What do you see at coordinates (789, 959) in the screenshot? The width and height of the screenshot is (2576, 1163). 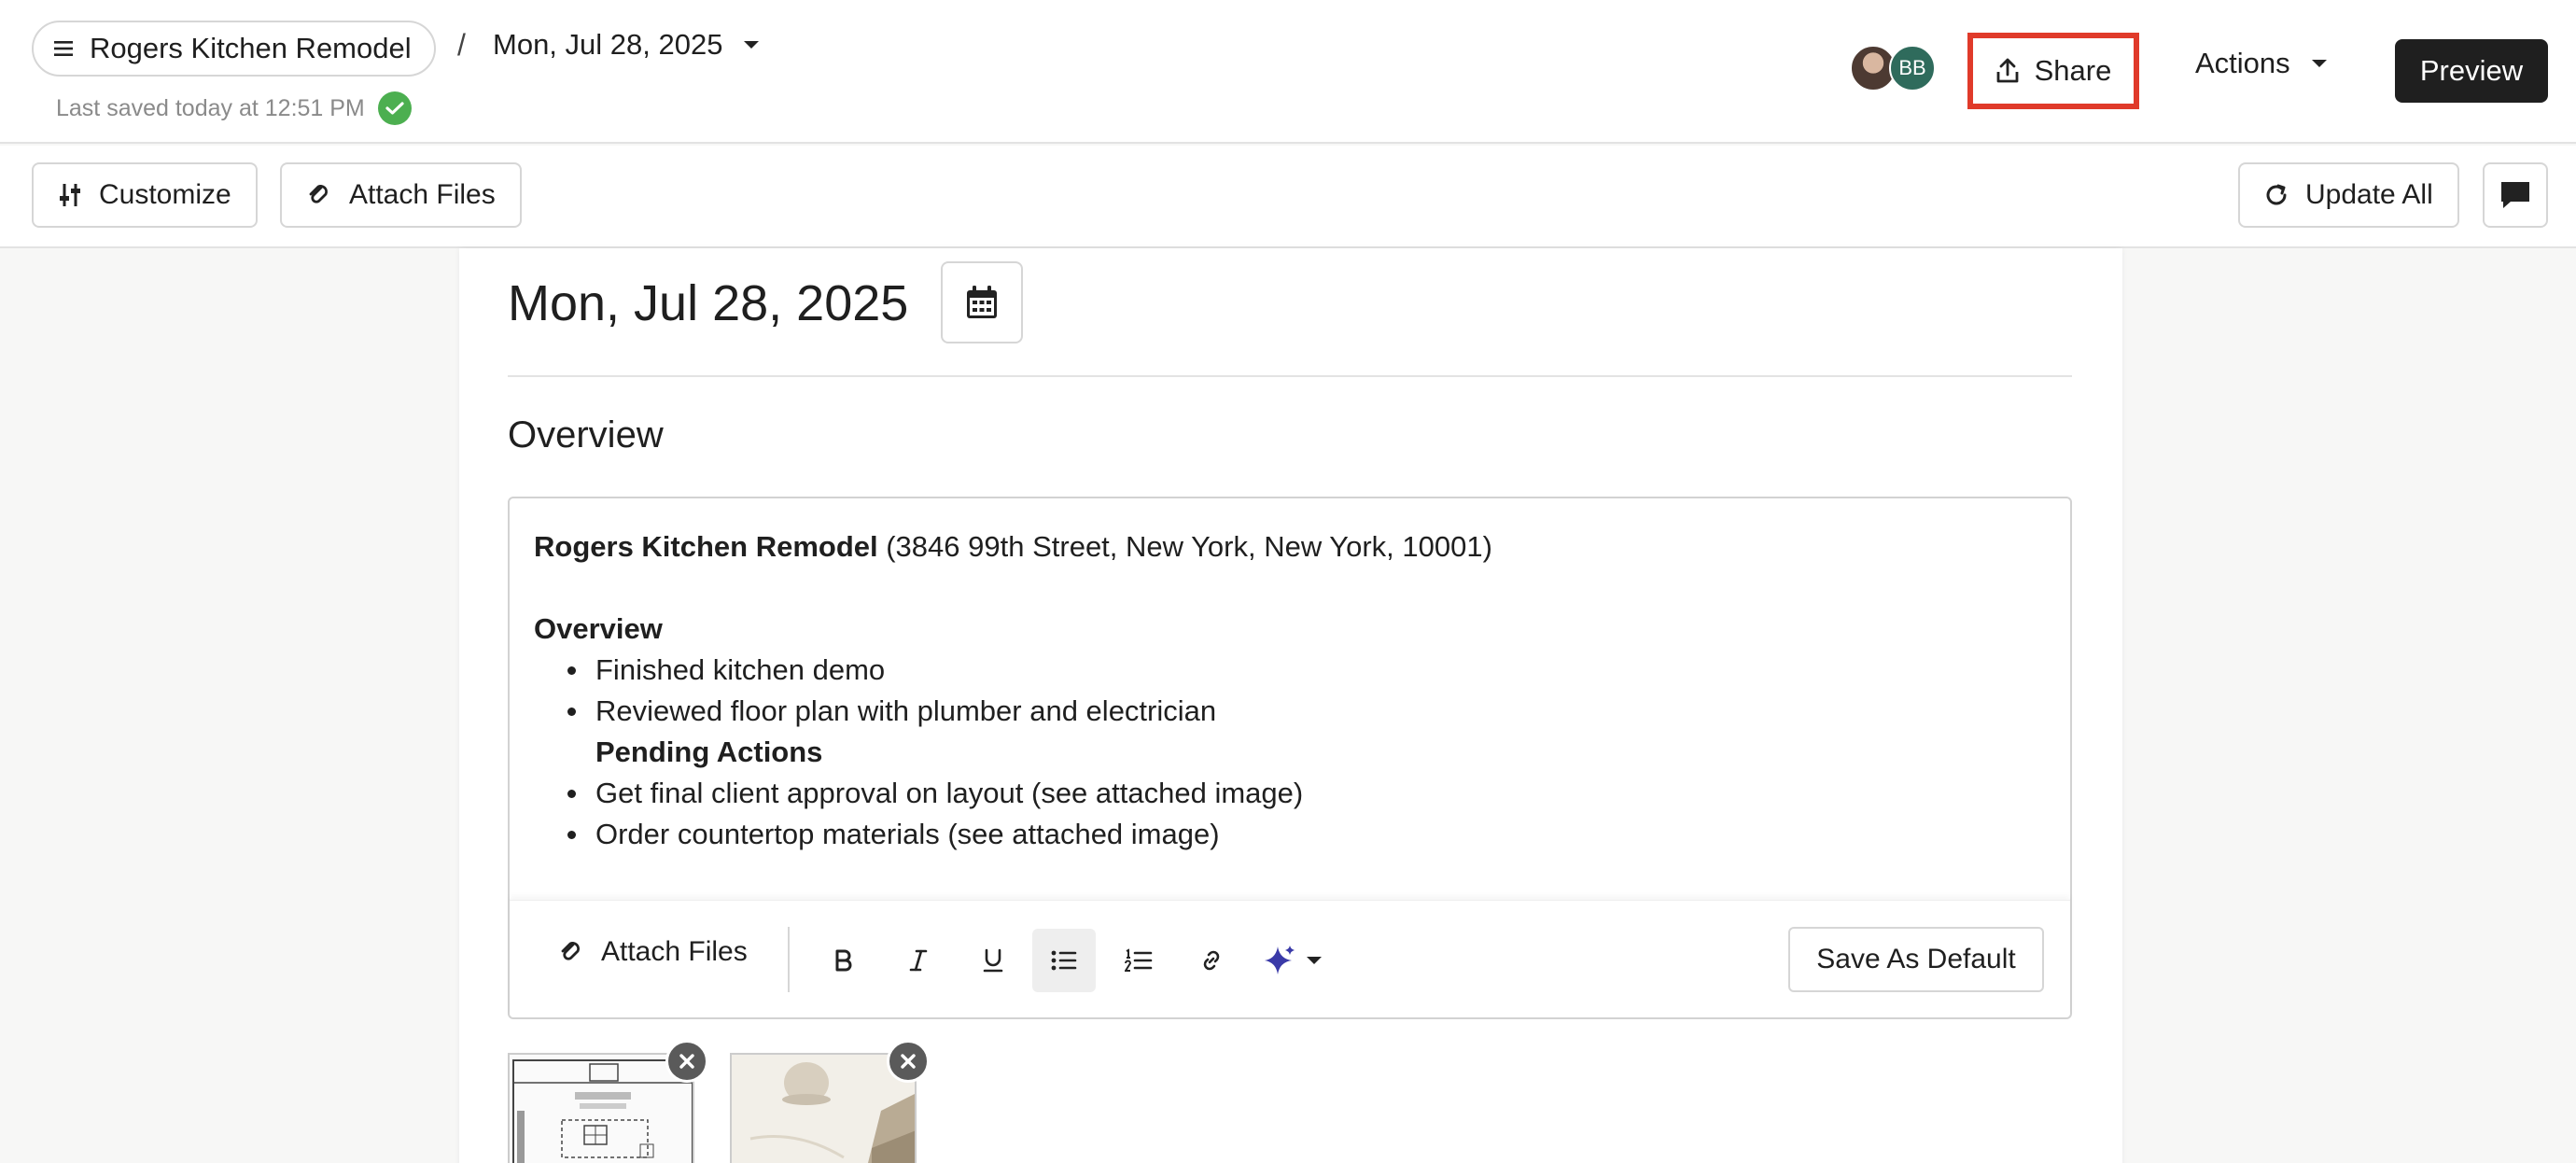 I see `toolbar-separator` at bounding box center [789, 959].